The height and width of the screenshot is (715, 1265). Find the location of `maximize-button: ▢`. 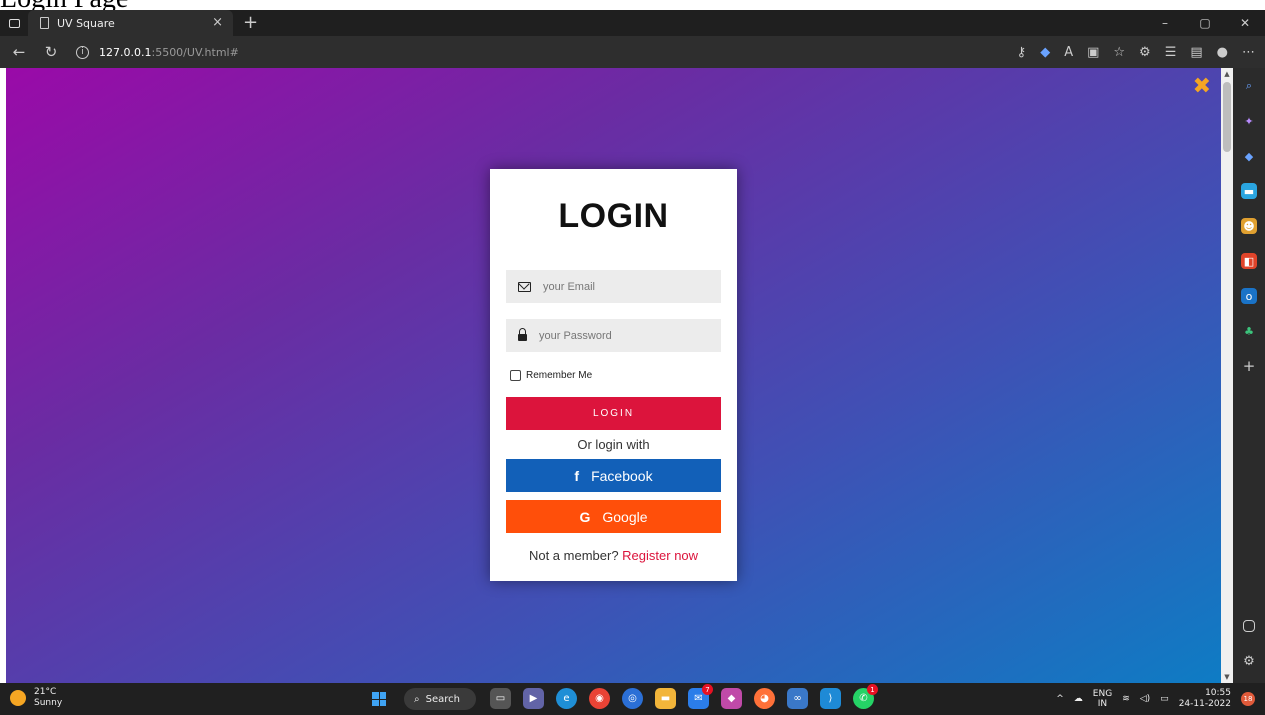

maximize-button: ▢ is located at coordinates (1205, 23).